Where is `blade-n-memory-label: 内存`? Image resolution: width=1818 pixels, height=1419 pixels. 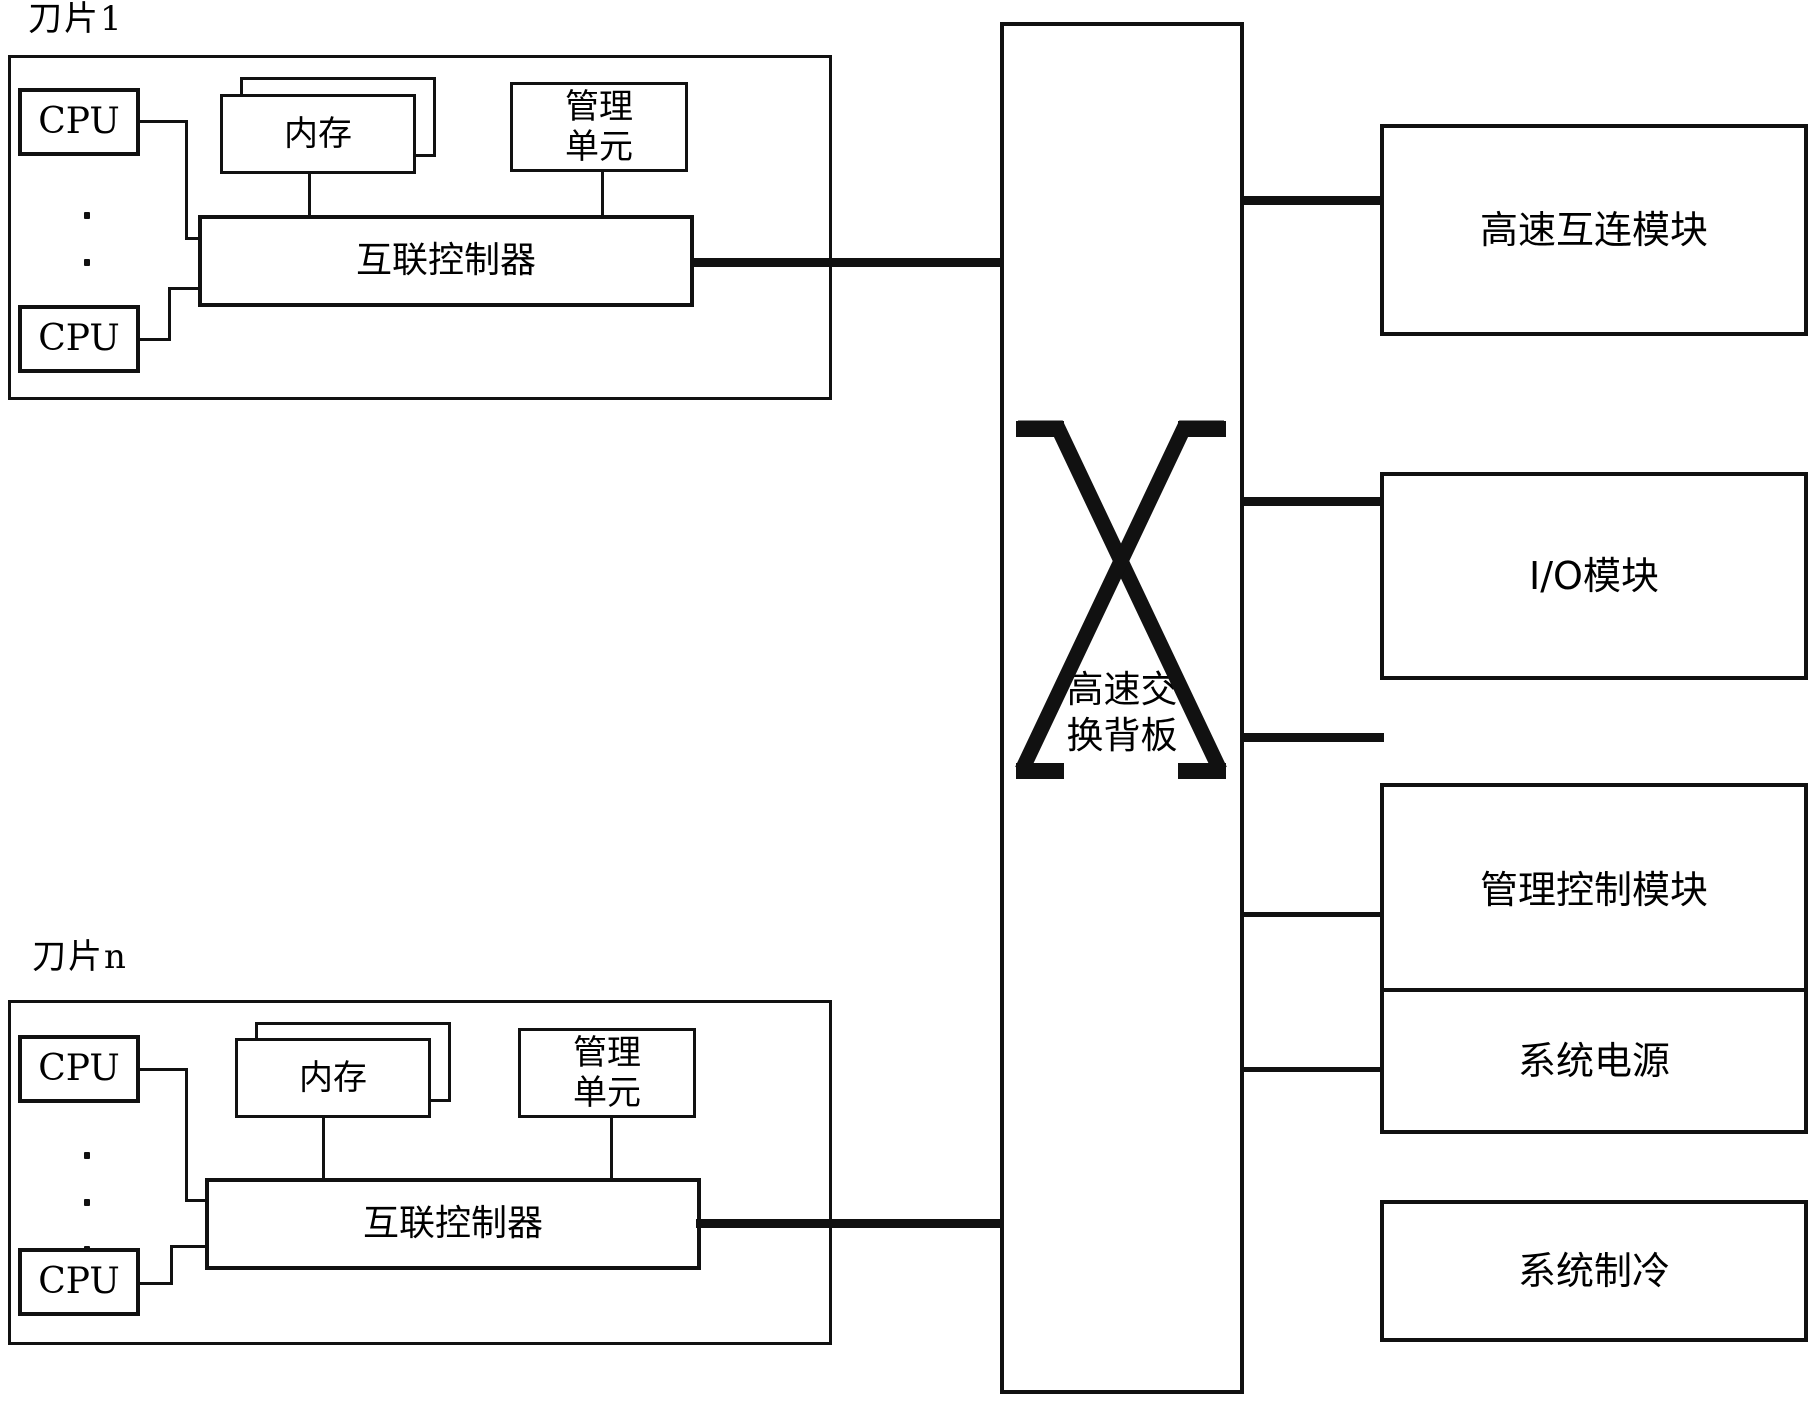
blade-n-memory-label: 内存 is located at coordinates (333, 1077).